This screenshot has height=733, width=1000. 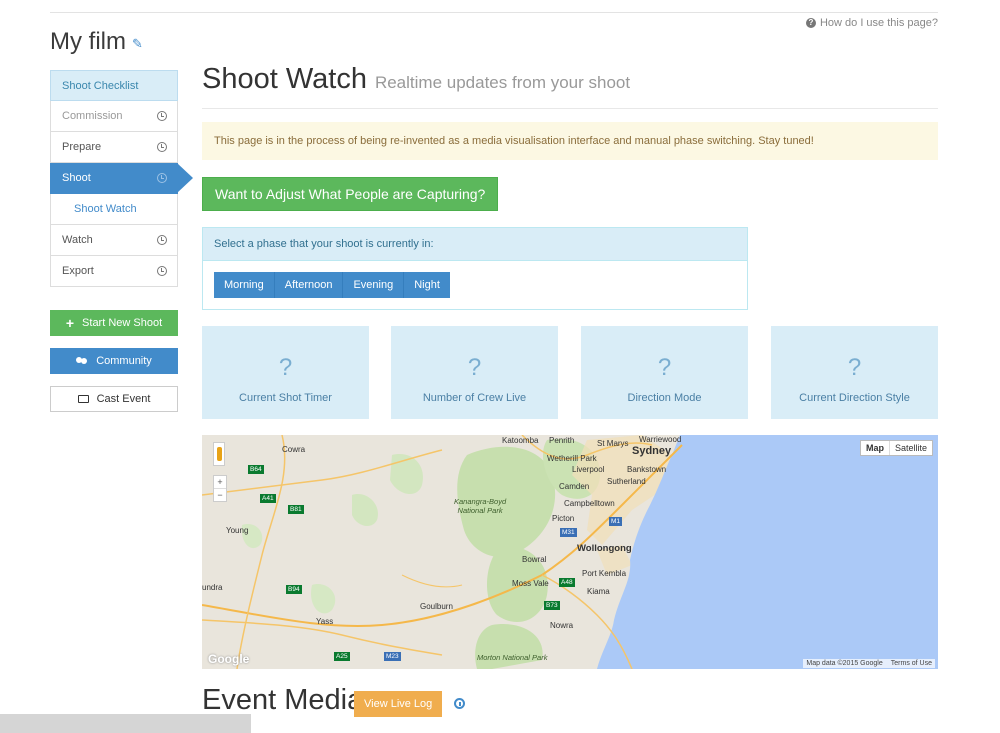 What do you see at coordinates (294, 449) in the screenshot?
I see `map-label-cowra: Cowra` at bounding box center [294, 449].